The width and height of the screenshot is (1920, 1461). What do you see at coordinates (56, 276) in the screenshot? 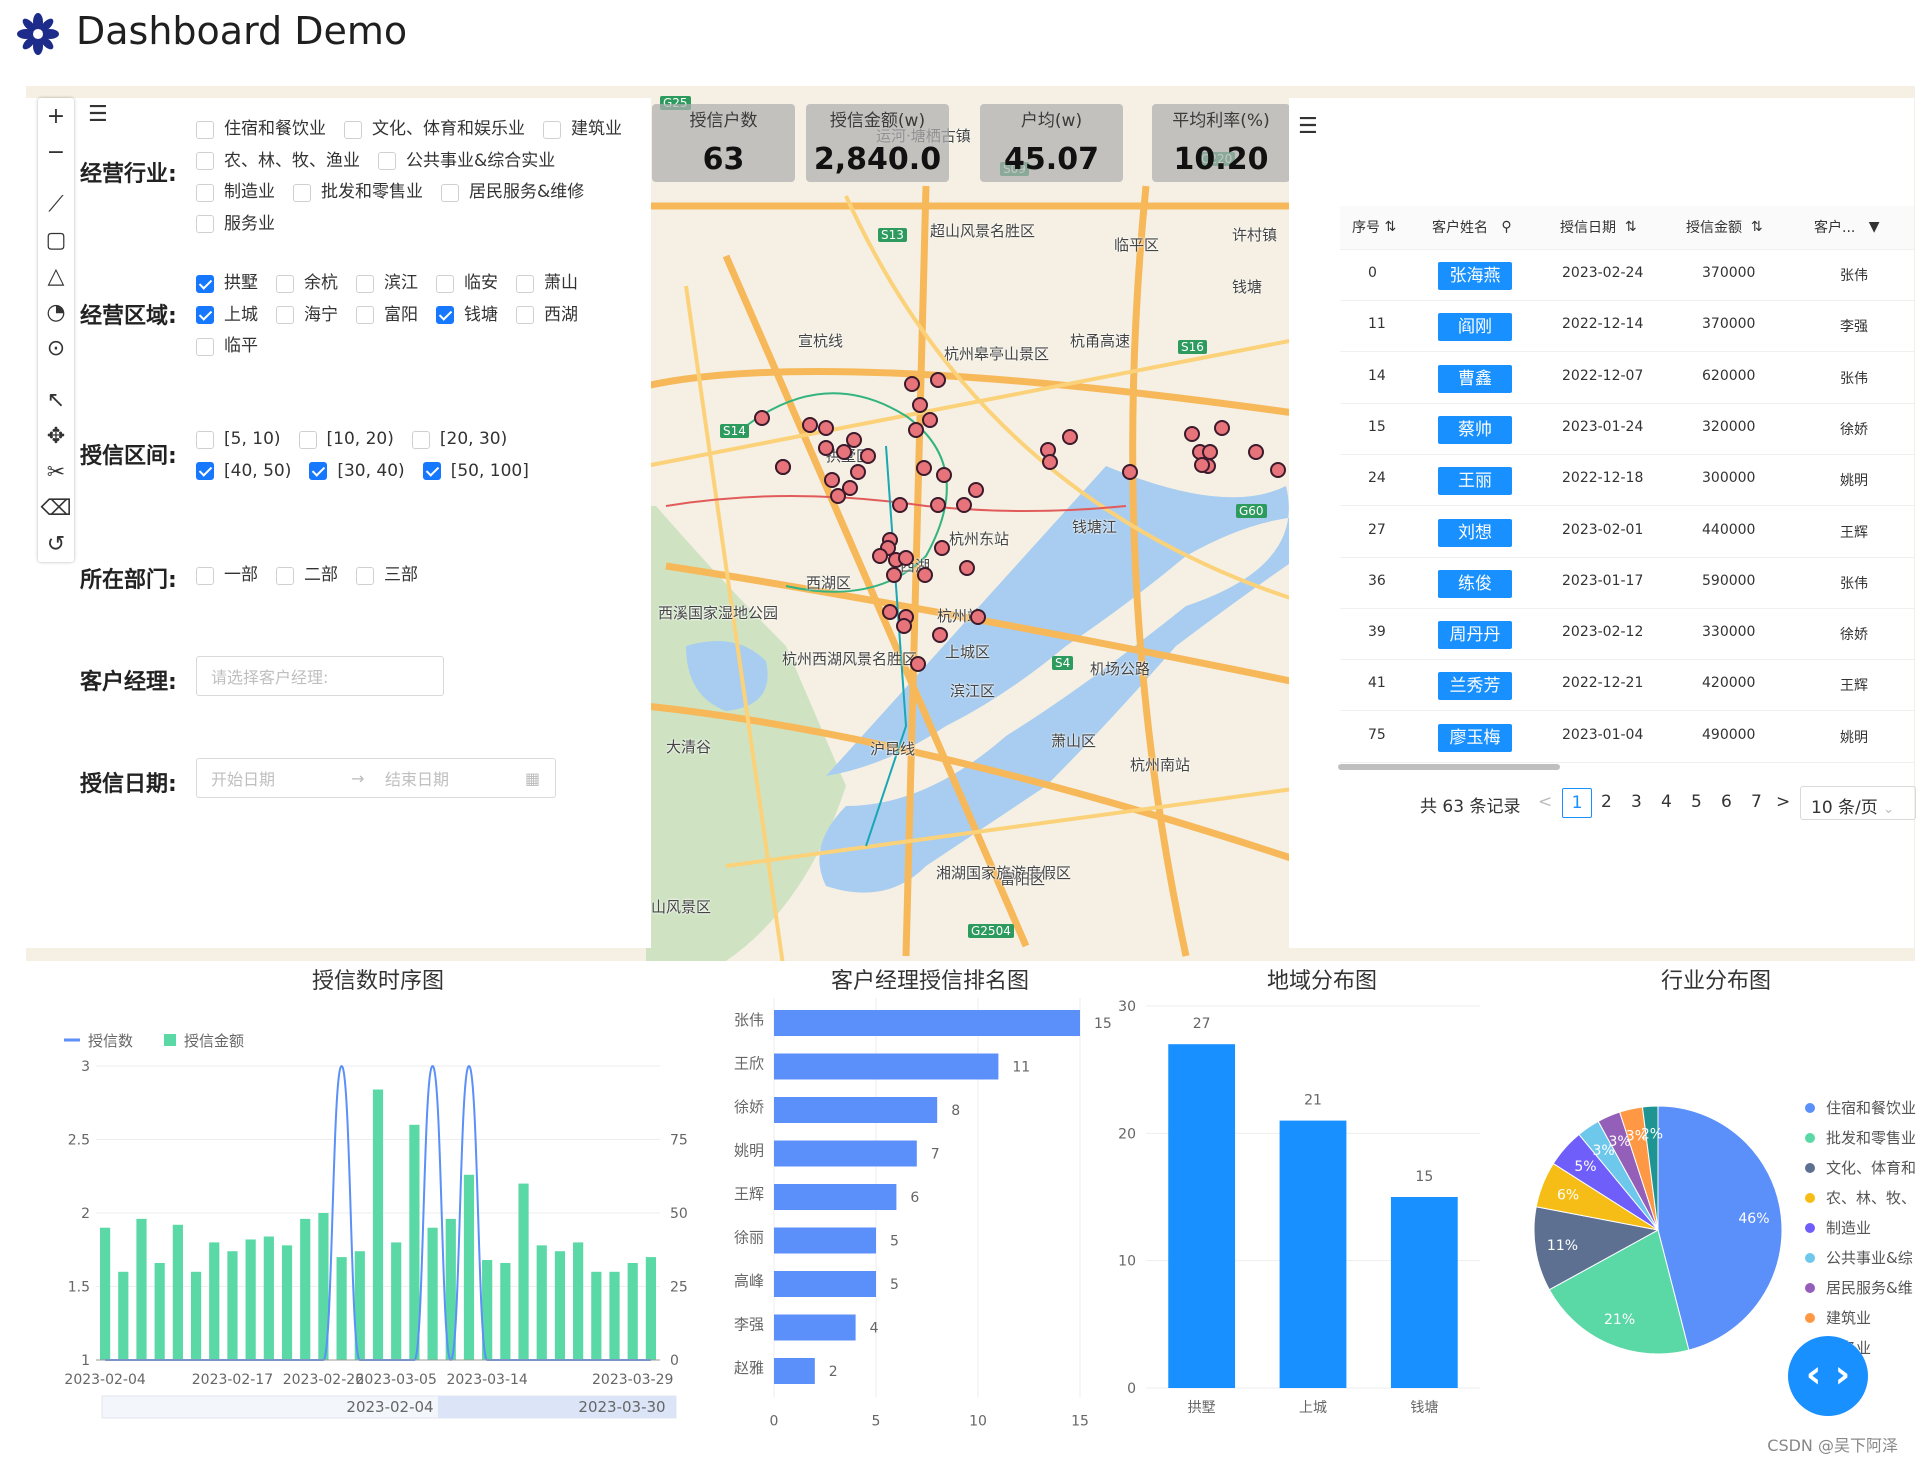
I see `draw-polygon-icon: △` at bounding box center [56, 276].